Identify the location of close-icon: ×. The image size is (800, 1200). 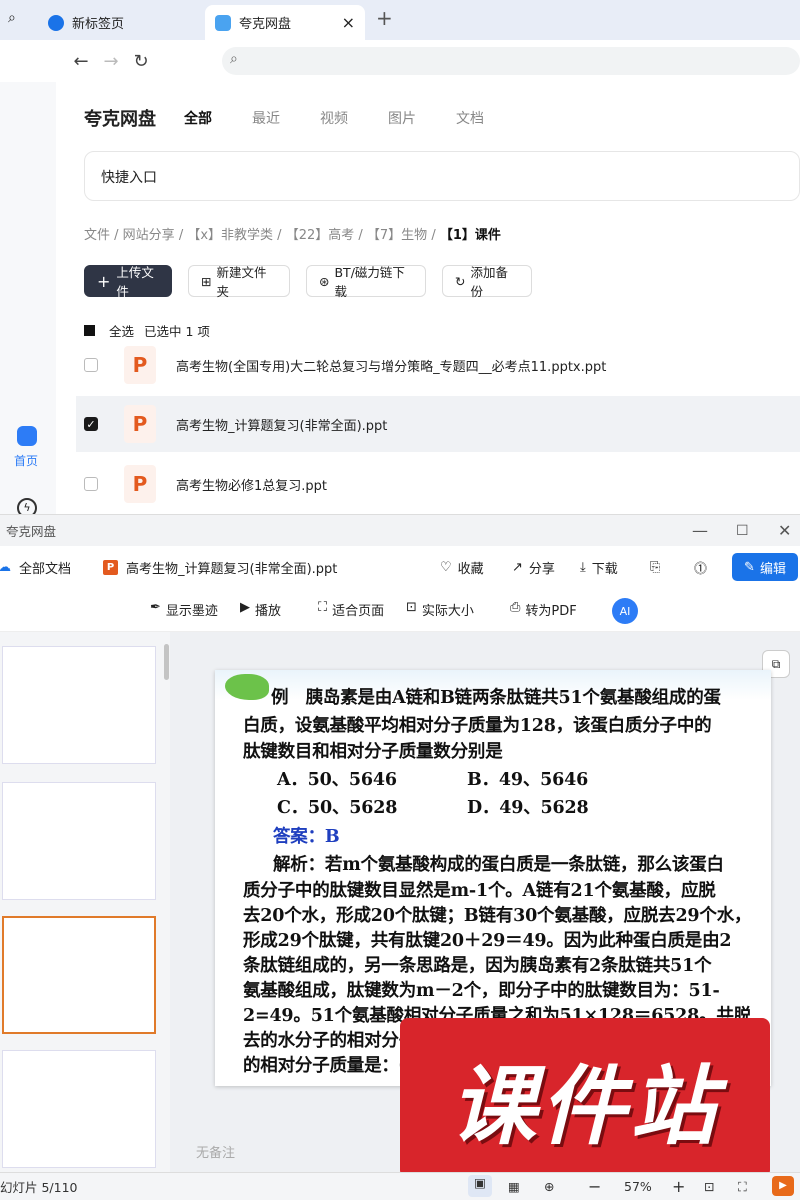
(348, 22).